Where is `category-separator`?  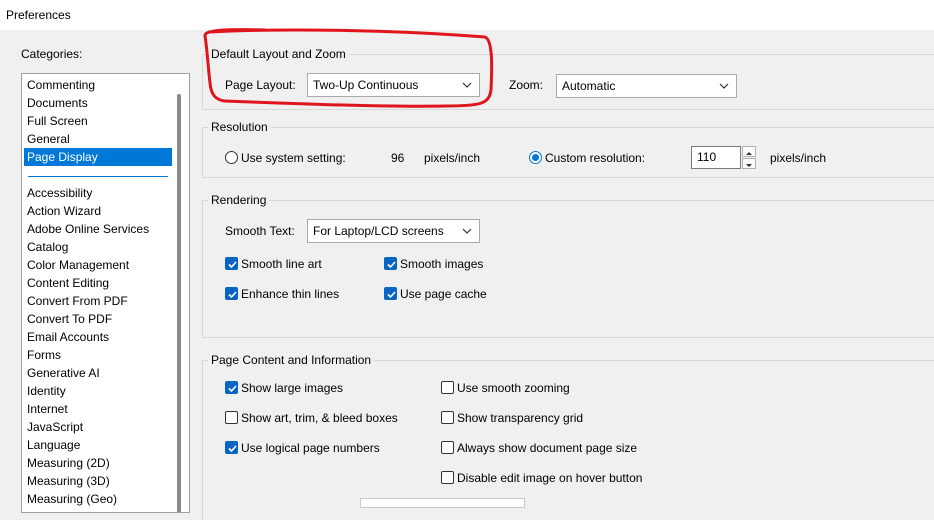
category-separator is located at coordinates (98, 176).